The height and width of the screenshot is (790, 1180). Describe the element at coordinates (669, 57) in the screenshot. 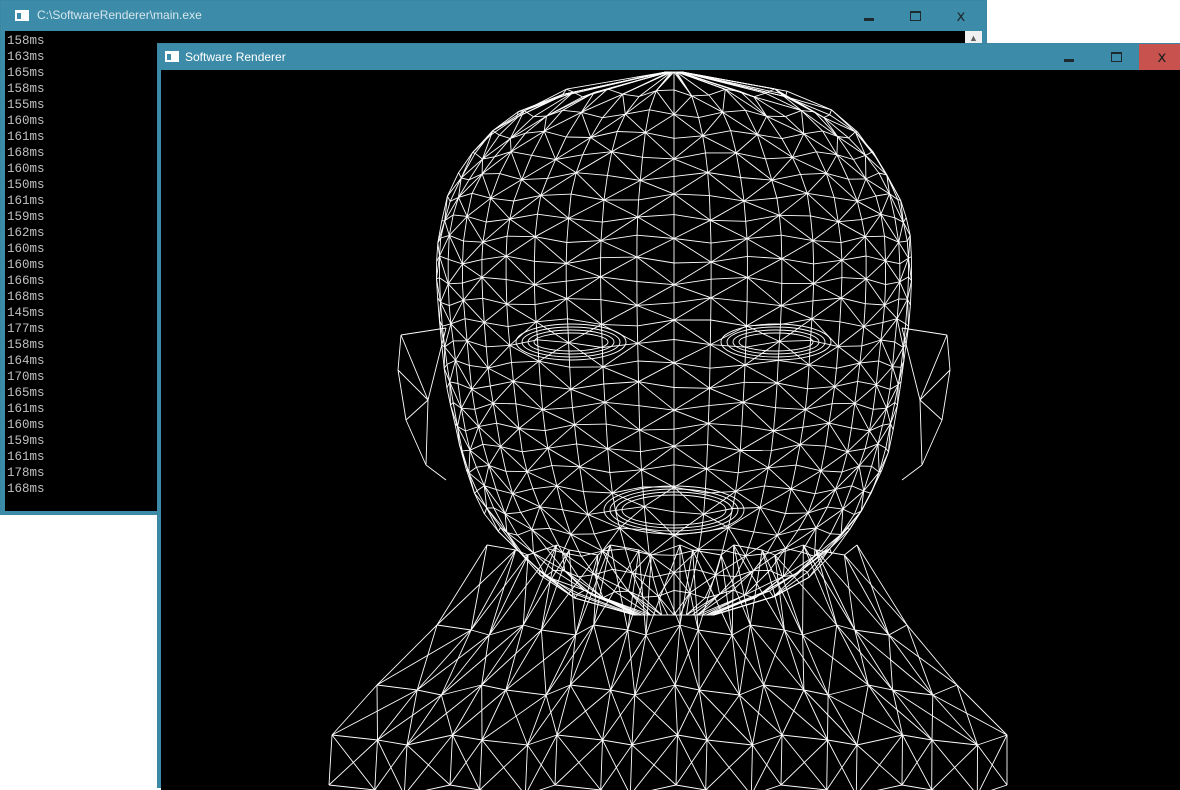

I see `render-titlebar: Software Renderer x` at that location.